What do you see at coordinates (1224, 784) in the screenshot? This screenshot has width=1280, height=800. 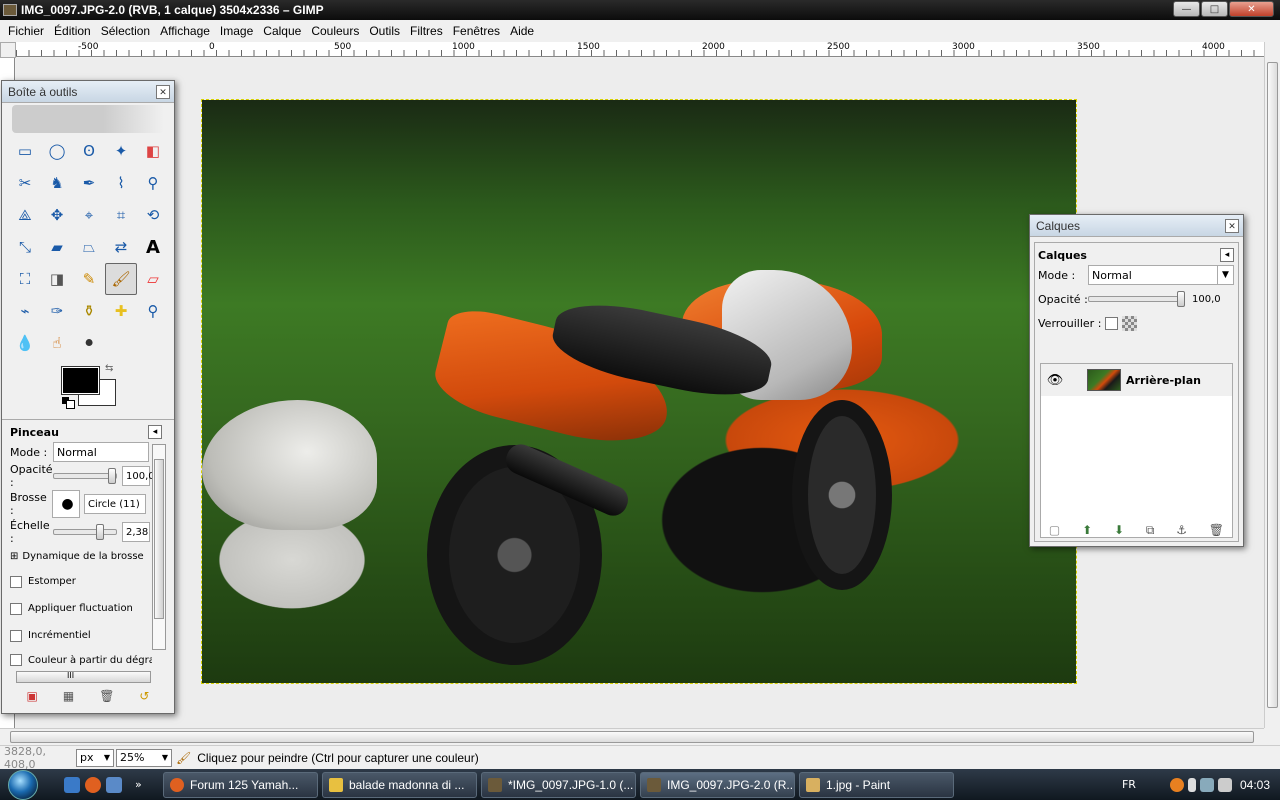 I see `volume-icon` at bounding box center [1224, 784].